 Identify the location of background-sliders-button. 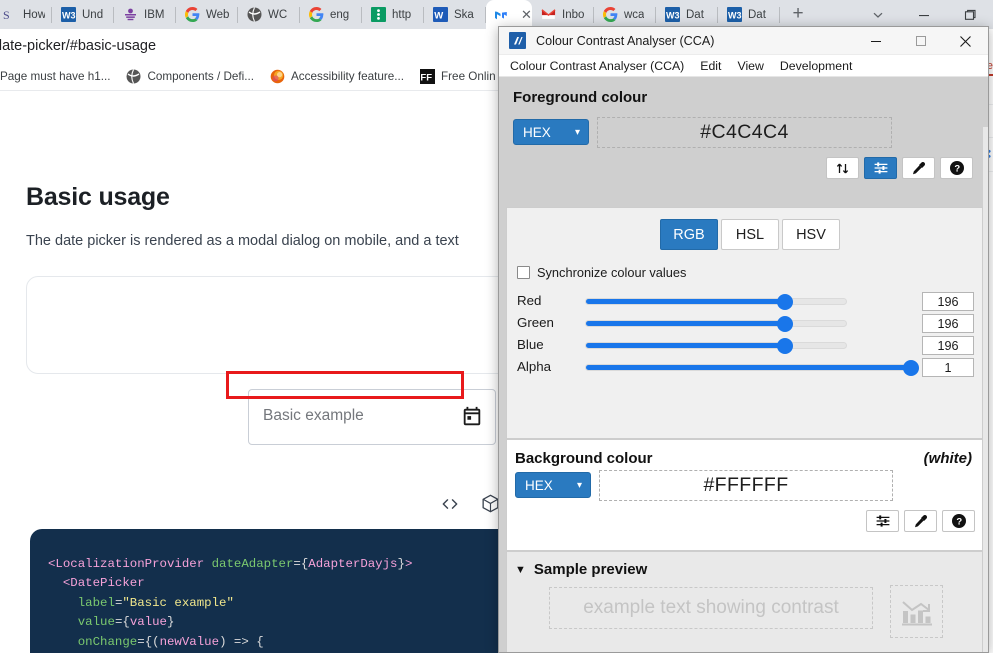
(882, 521).